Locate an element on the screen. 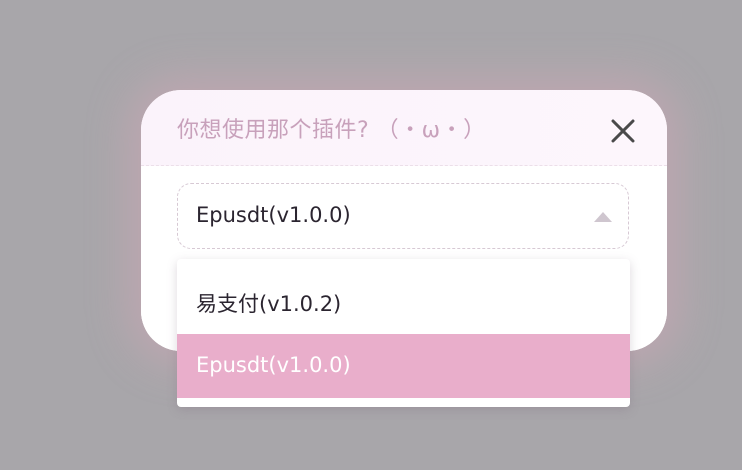 The height and width of the screenshot is (470, 742). dialog-title: 你想使用那个插件? （・ω・） is located at coordinates (331, 130).